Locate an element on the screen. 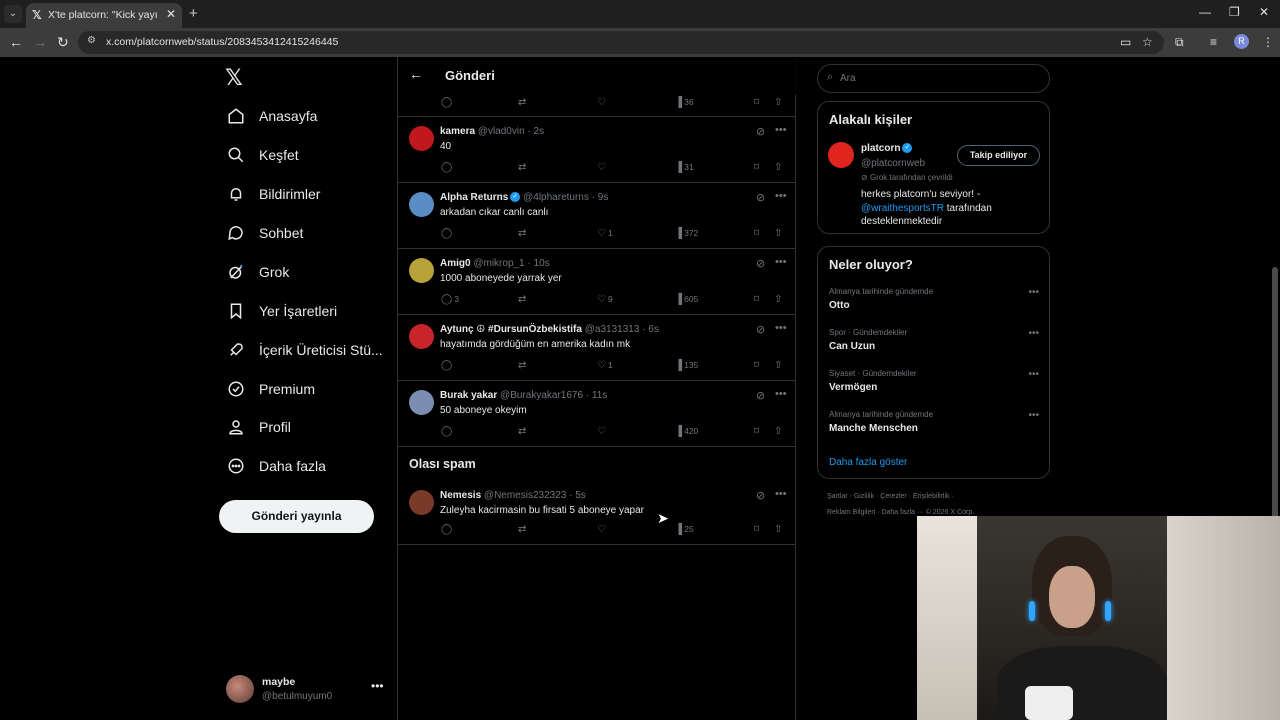 The height and width of the screenshot is (720, 1280). back-icon: ← is located at coordinates (16, 42).